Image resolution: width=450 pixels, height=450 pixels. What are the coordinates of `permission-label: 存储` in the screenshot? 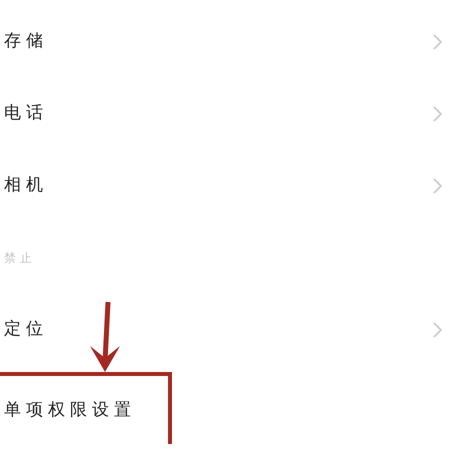 It's located at (25, 42).